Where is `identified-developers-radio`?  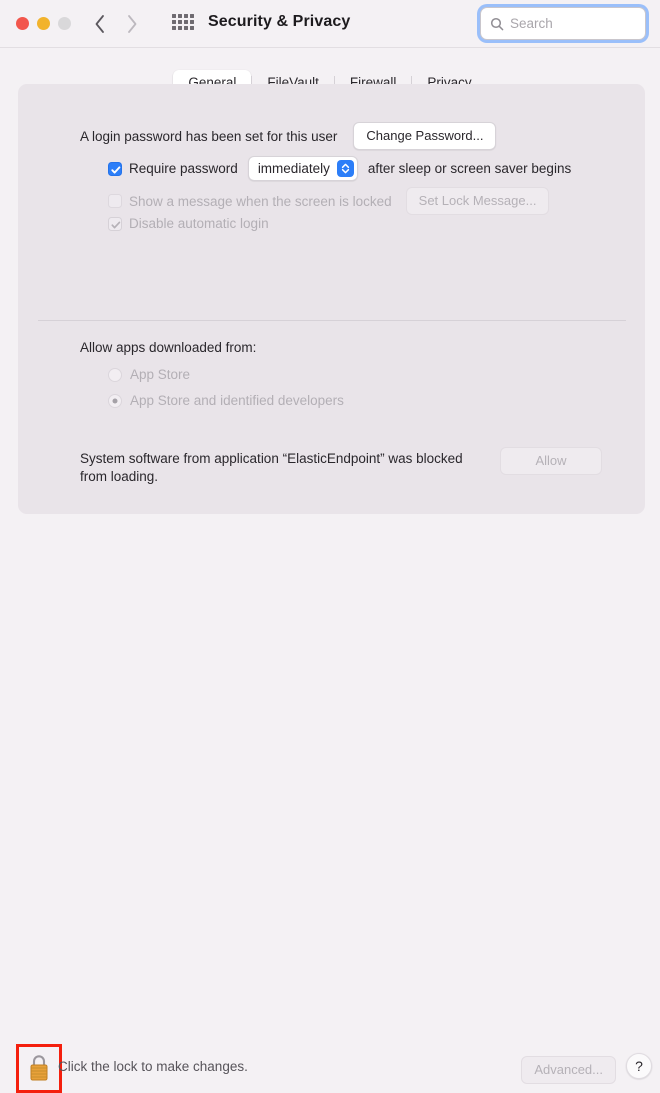
identified-developers-radio is located at coordinates (115, 400).